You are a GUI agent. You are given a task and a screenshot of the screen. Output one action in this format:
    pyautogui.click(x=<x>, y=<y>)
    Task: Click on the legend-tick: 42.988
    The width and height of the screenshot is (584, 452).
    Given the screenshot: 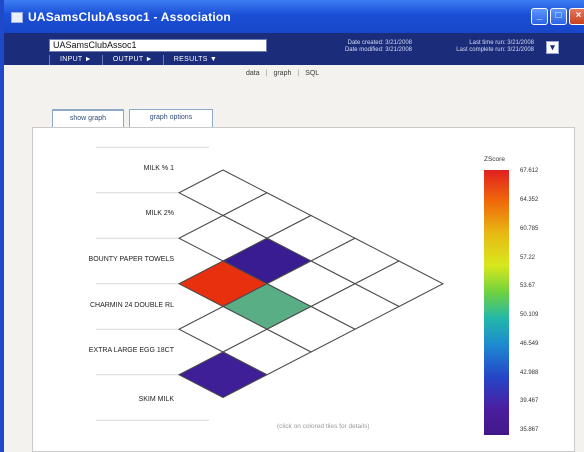 What is the action you would take?
    pyautogui.click(x=529, y=373)
    